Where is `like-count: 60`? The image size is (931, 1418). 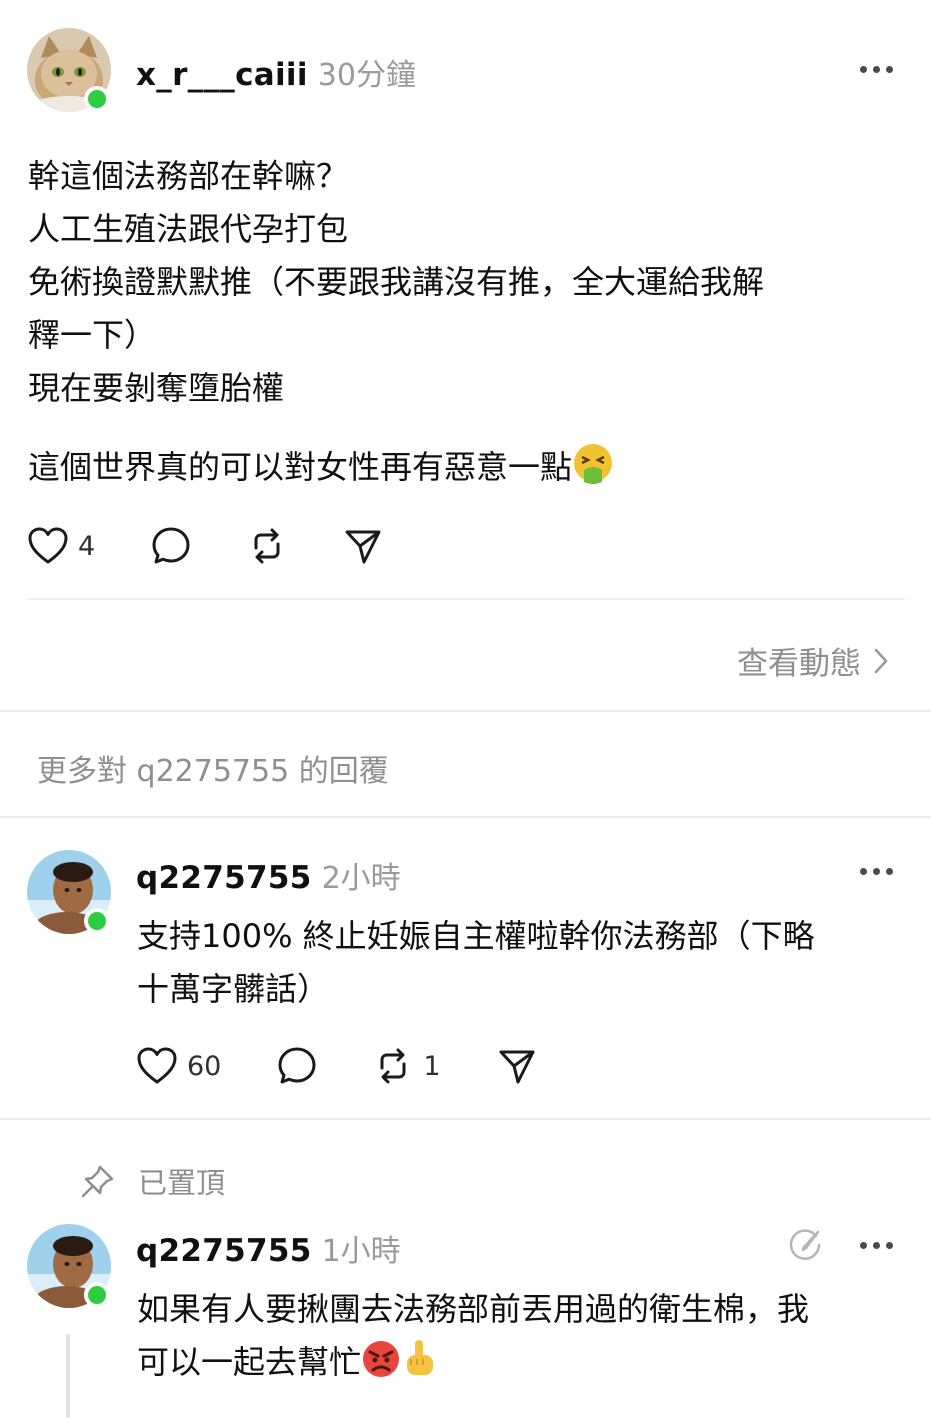
like-count: 60 is located at coordinates (204, 1066).